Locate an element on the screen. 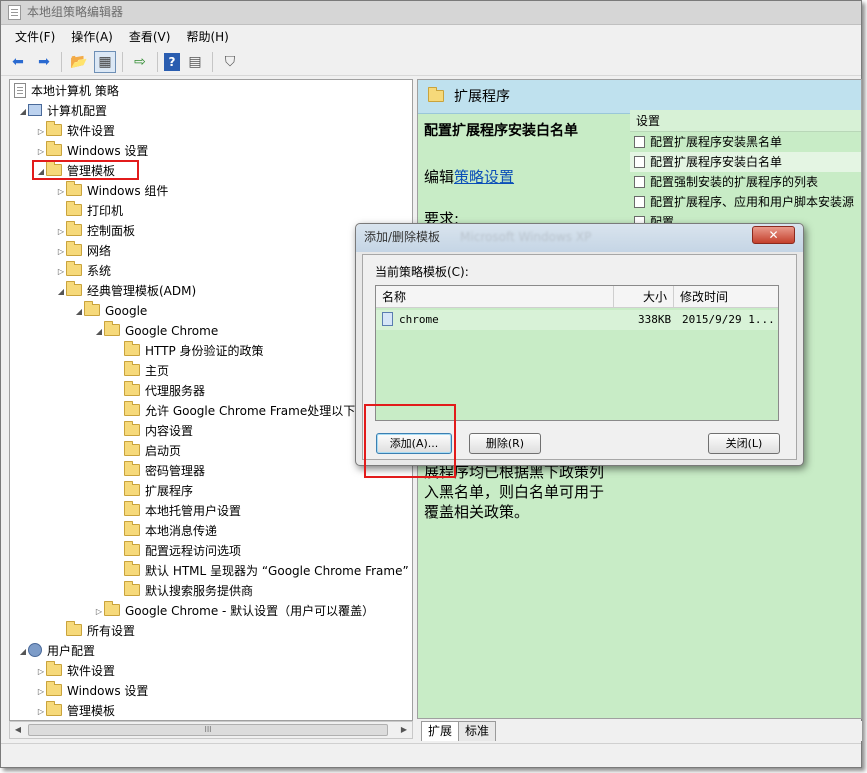 The width and height of the screenshot is (867, 773). export-list-icon: ⇨ is located at coordinates (140, 62).